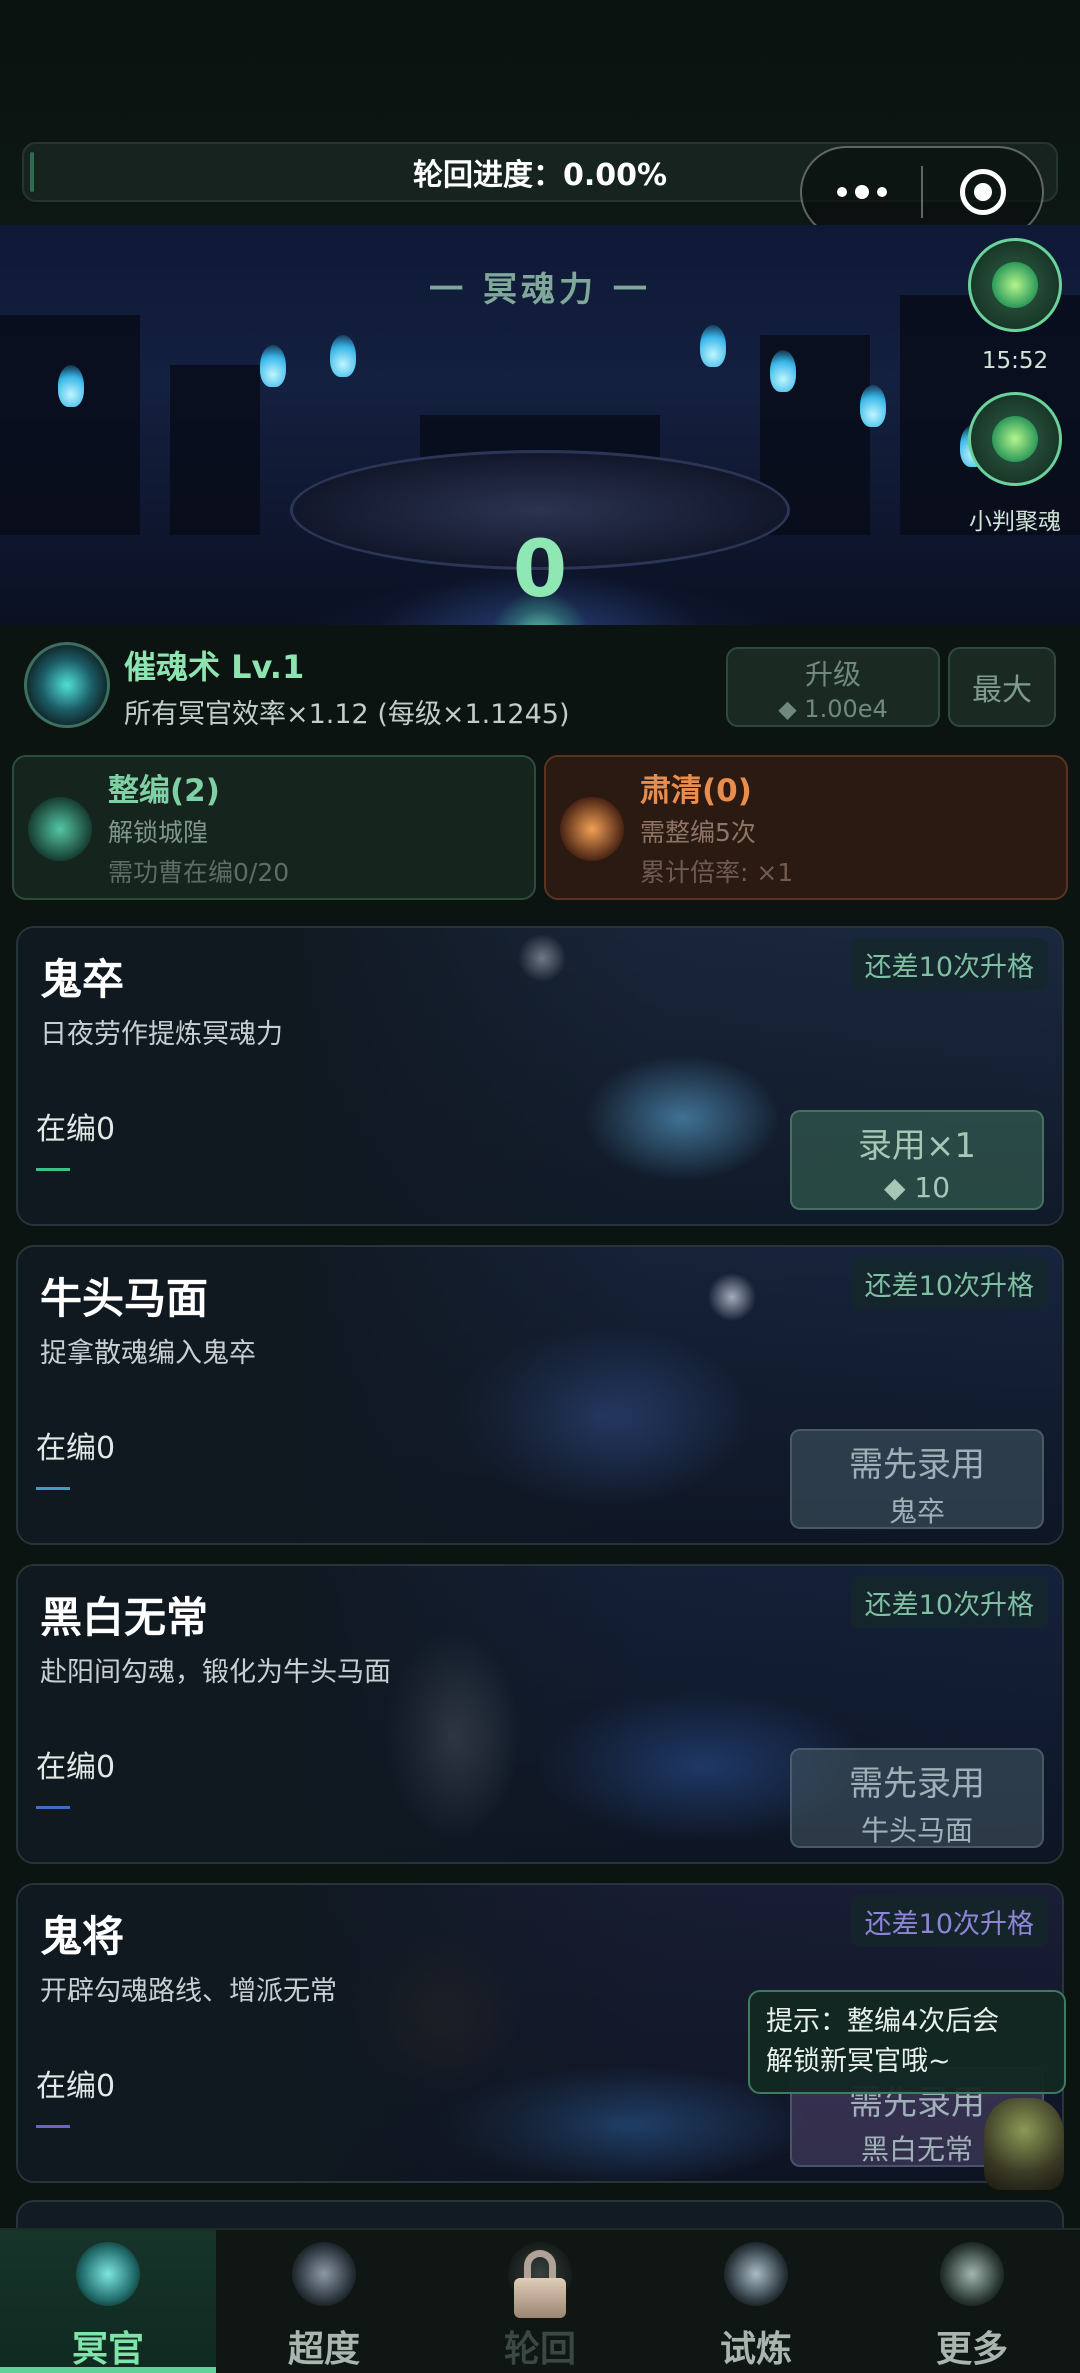  What do you see at coordinates (1024, 2144) in the screenshot?
I see `goblin-mascot-icon` at bounding box center [1024, 2144].